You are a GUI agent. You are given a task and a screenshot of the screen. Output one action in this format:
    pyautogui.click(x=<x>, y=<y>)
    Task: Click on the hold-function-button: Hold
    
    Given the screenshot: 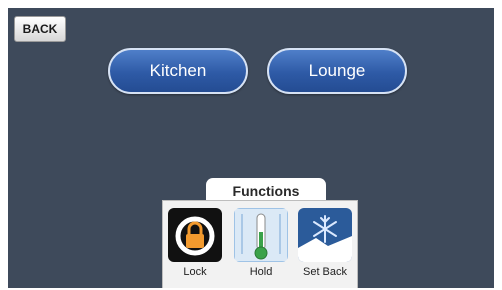 What is the action you would take?
    pyautogui.click(x=261, y=244)
    